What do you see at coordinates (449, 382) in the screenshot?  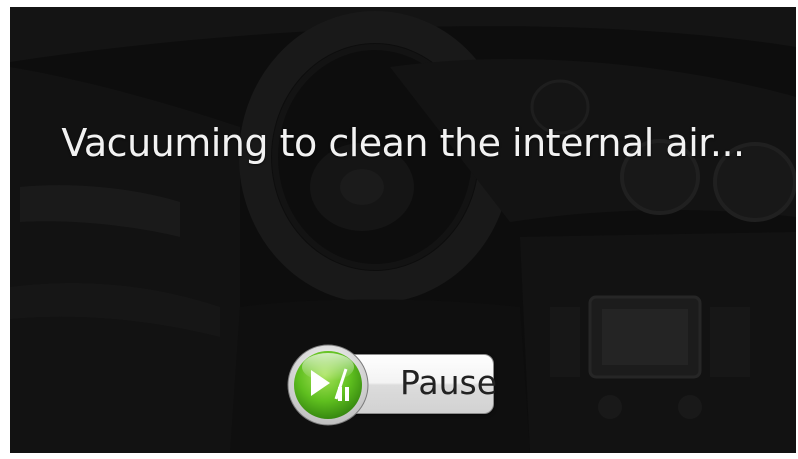 I see `pause-button-label: Pause` at bounding box center [449, 382].